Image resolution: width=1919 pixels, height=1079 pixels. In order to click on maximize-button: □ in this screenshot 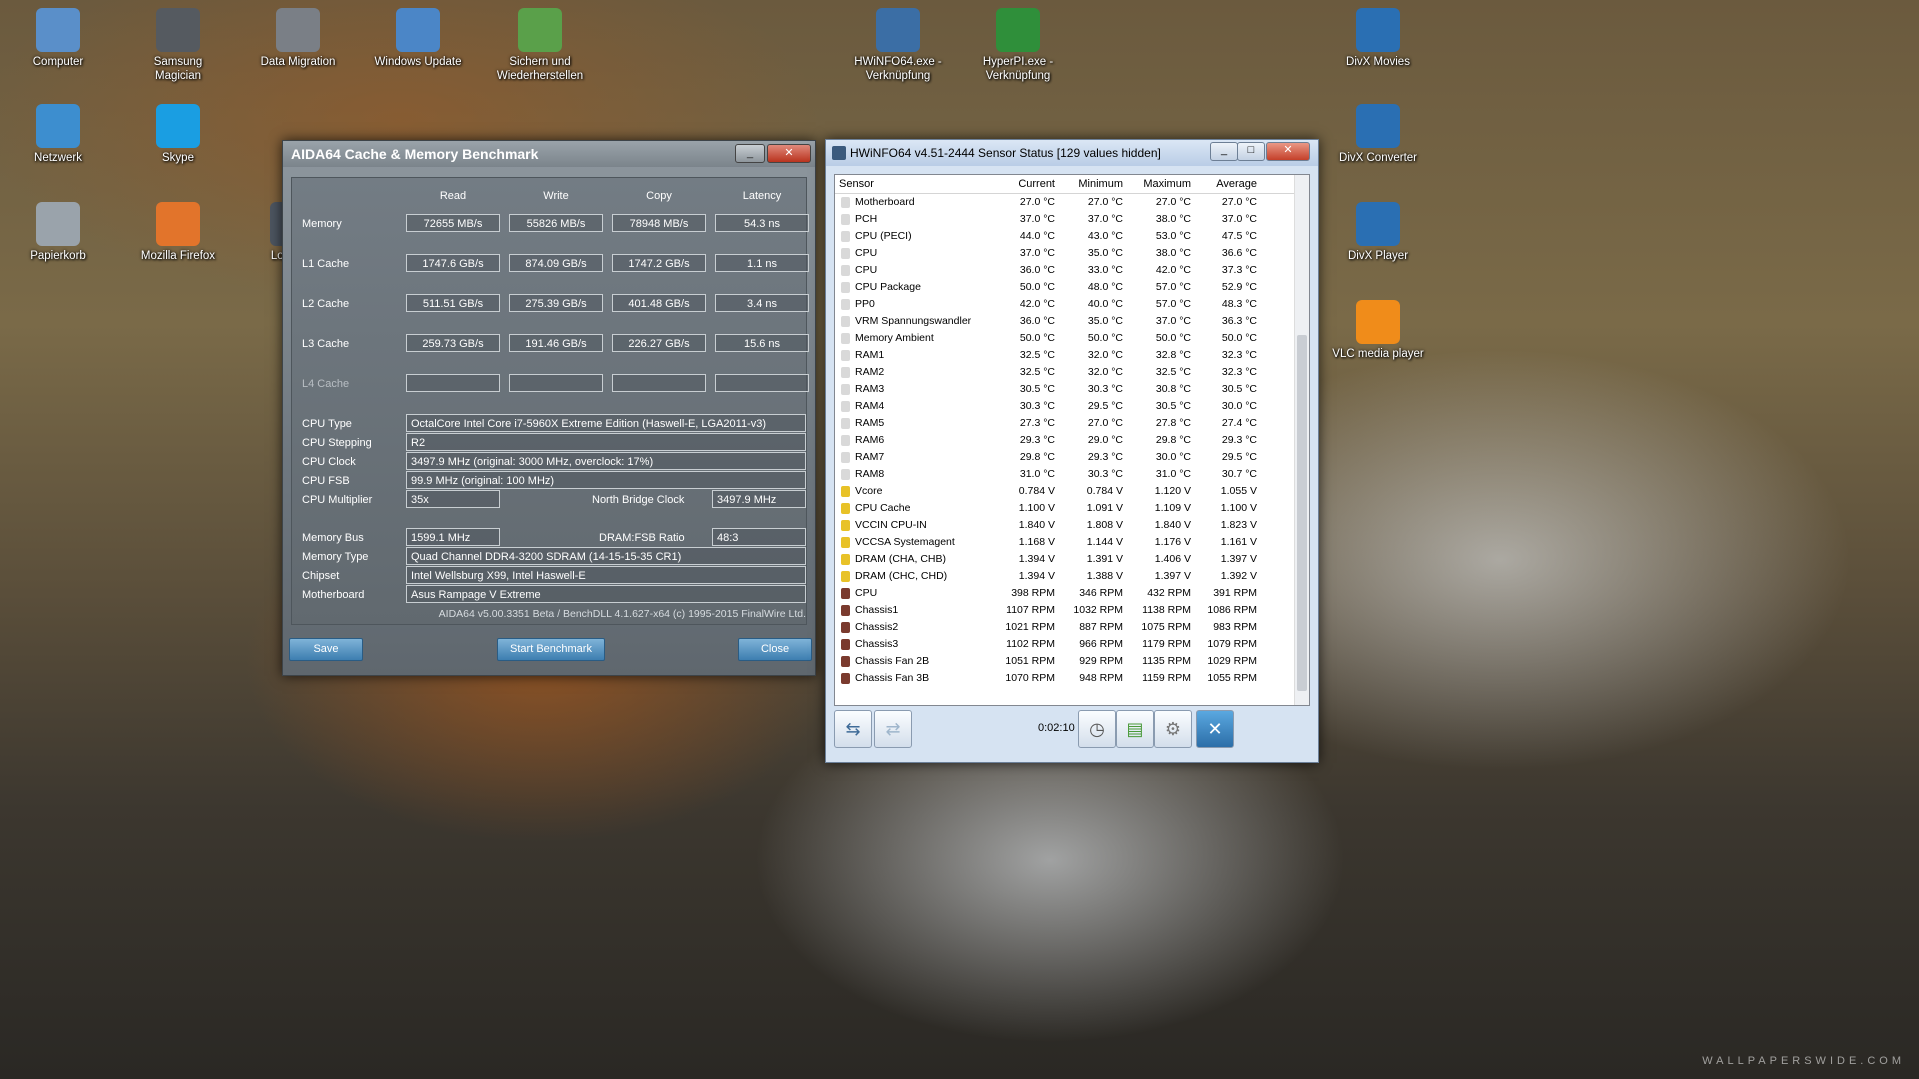, I will do `click(1251, 151)`.